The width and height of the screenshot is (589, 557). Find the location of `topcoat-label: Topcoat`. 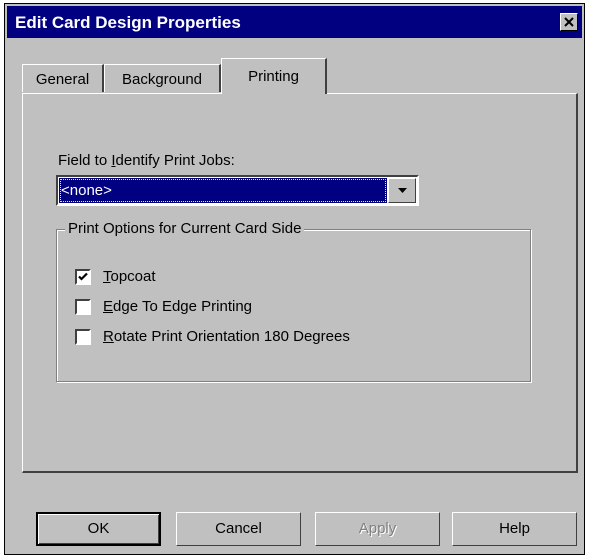

topcoat-label: Topcoat is located at coordinates (129, 276).